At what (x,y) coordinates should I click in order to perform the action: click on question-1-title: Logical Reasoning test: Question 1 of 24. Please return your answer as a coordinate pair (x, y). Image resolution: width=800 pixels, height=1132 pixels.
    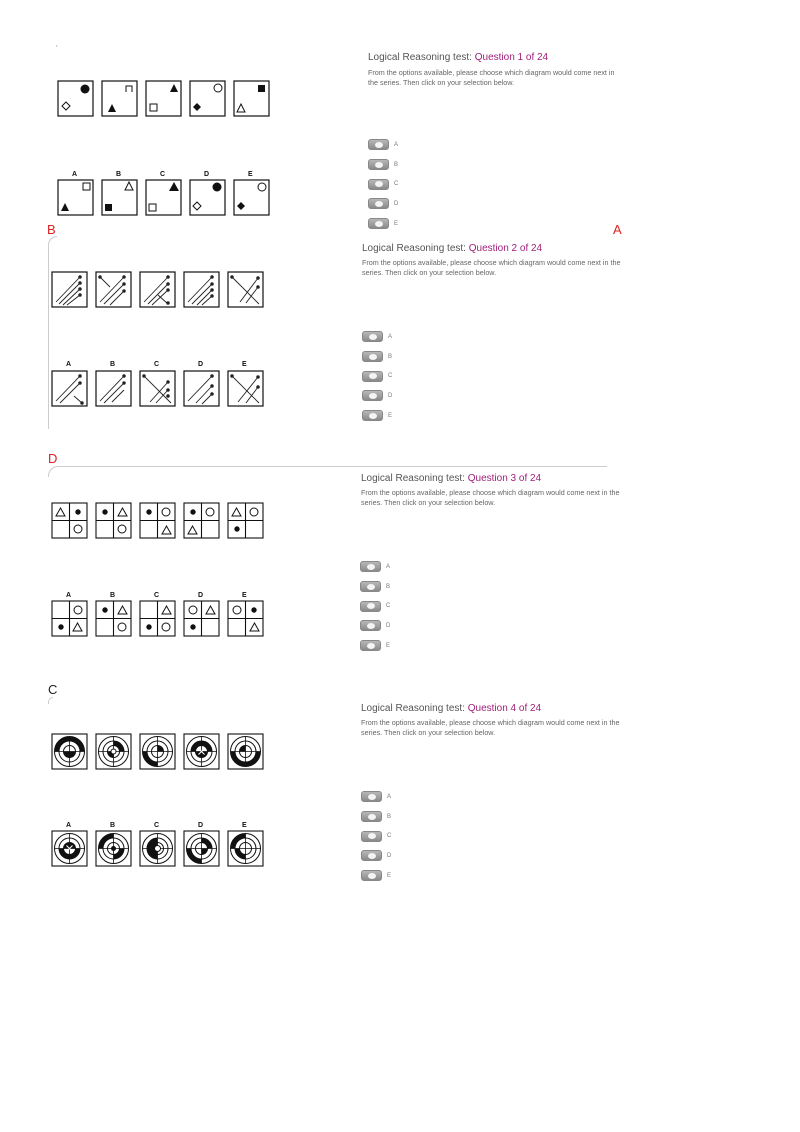
    Looking at the image, I should click on (493, 57).